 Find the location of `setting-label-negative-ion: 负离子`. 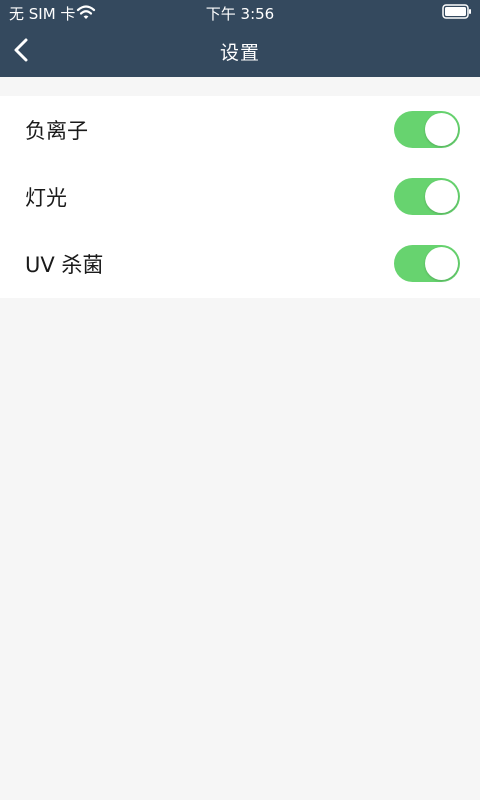

setting-label-negative-ion: 负离子 is located at coordinates (56, 131).